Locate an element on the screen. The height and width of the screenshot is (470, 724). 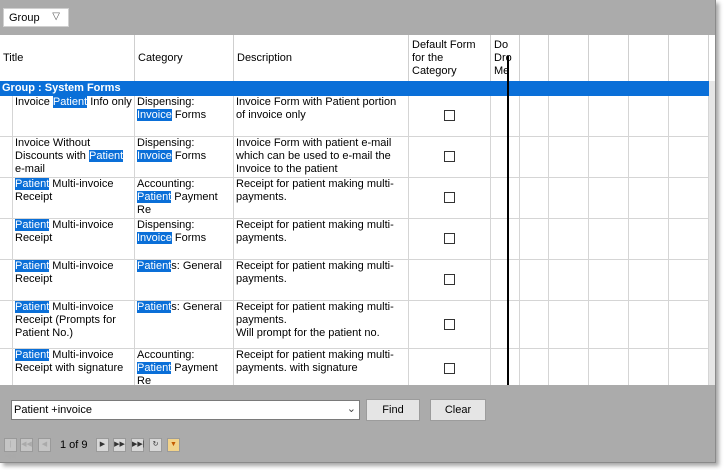
chevron-down-icon: ⌄ is located at coordinates (351, 408).